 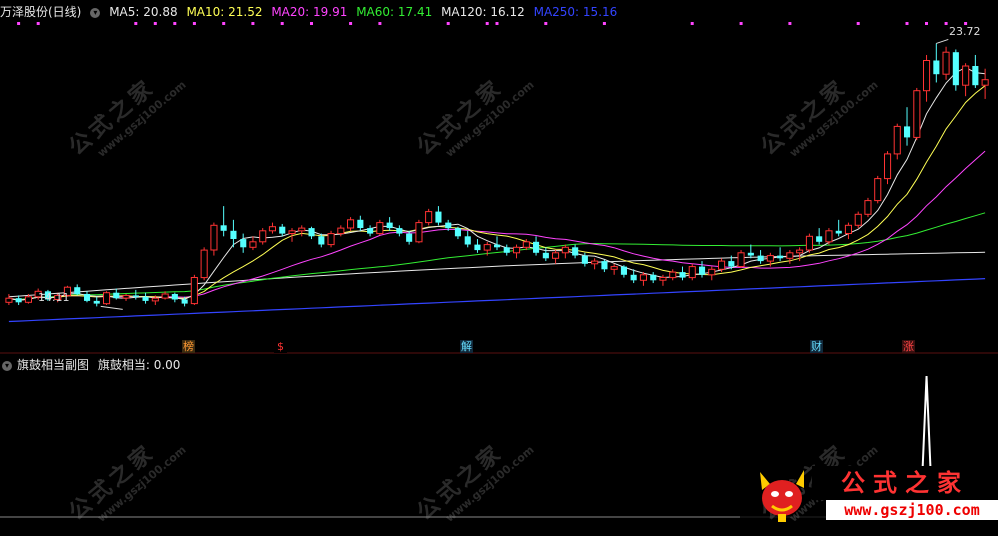 What do you see at coordinates (224, 12) in the screenshot?
I see `ma10-label: MA10: 21.52` at bounding box center [224, 12].